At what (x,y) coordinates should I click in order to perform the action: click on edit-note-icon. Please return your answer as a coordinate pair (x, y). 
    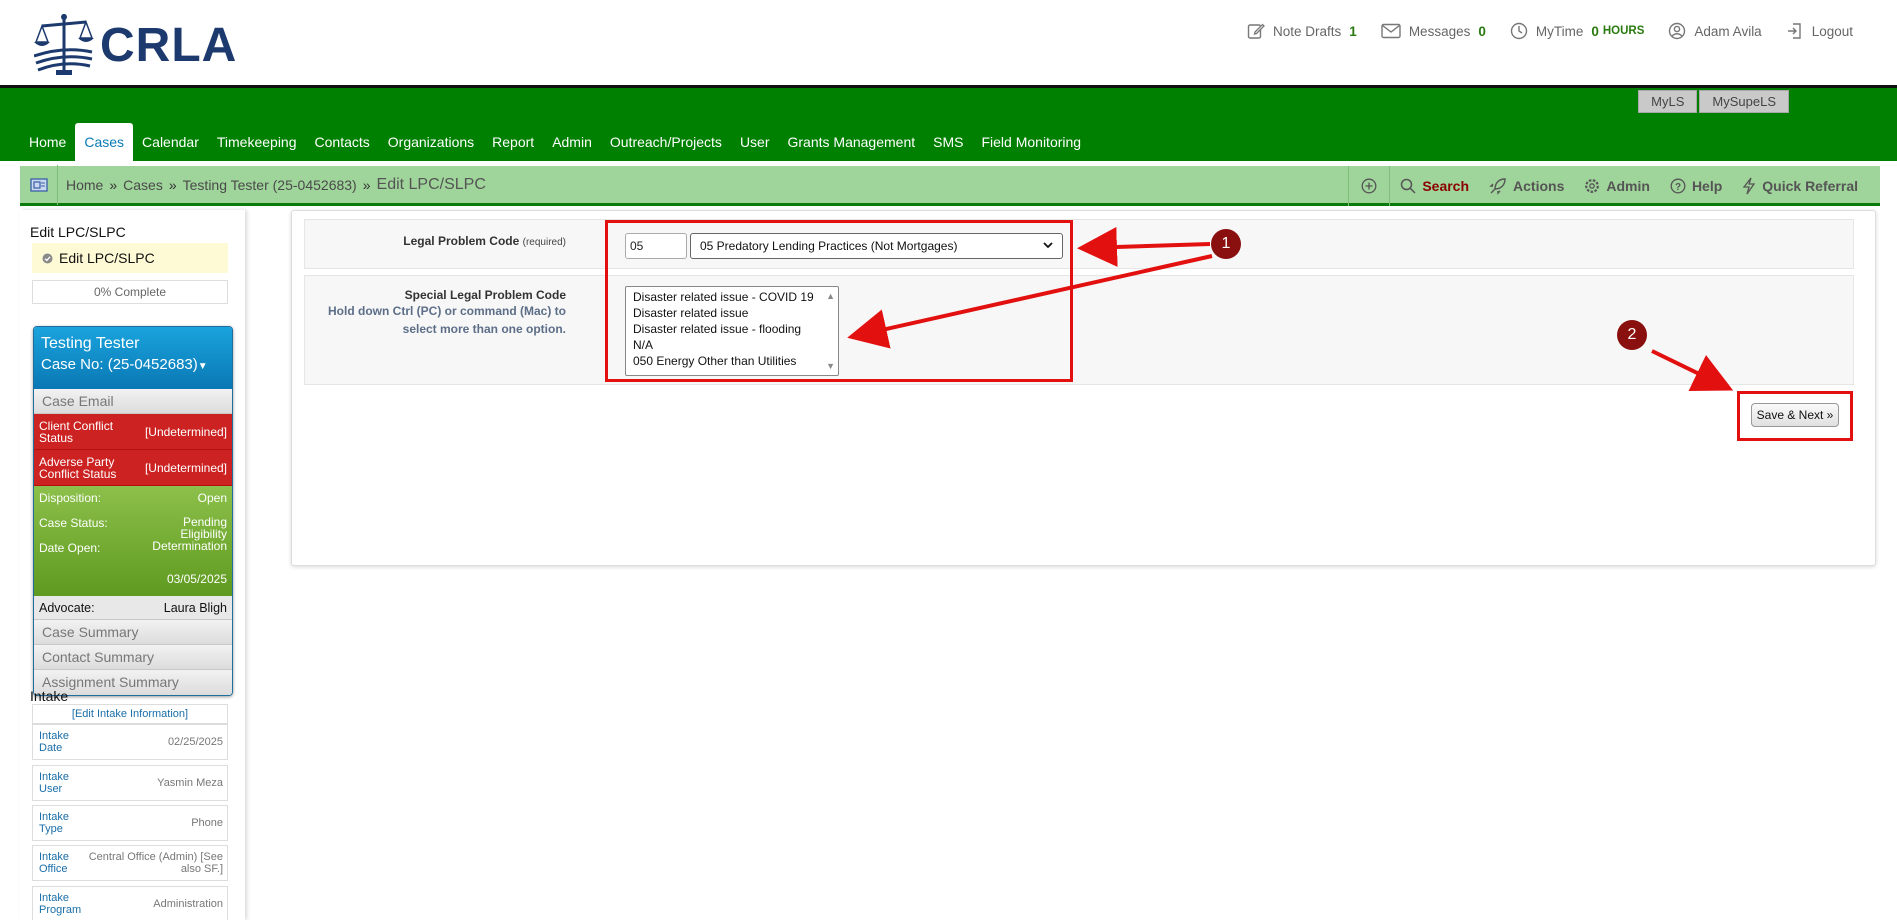
    Looking at the image, I should click on (1256, 31).